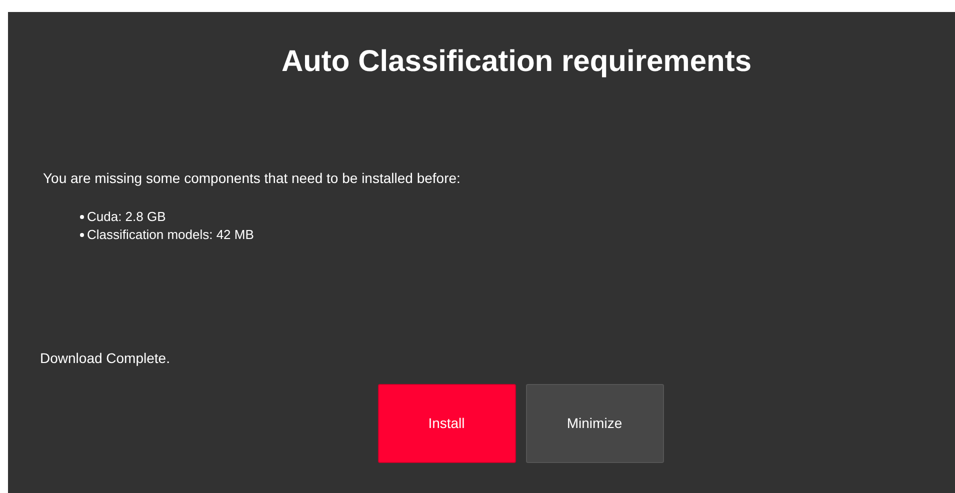 Image resolution: width=955 pixels, height=493 pixels. Describe the element at coordinates (170, 235) in the screenshot. I see `requirement-item: Classification models: 42 MB` at that location.